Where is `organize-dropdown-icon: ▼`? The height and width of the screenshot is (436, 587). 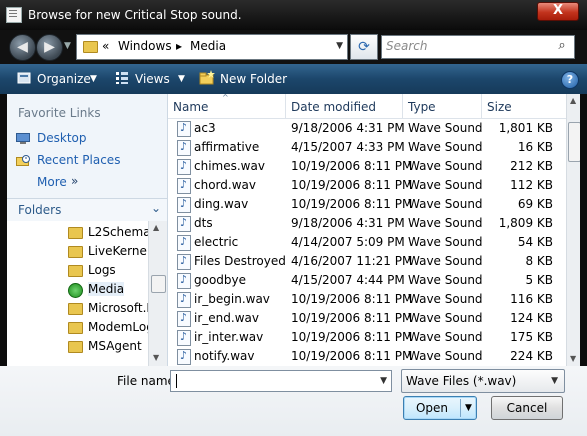 organize-dropdown-icon: ▼ is located at coordinates (93, 79).